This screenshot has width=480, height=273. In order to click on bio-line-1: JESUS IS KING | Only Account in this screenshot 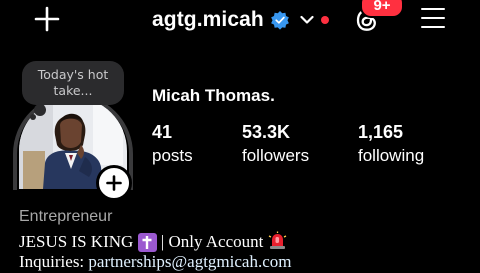, I will do `click(153, 241)`.